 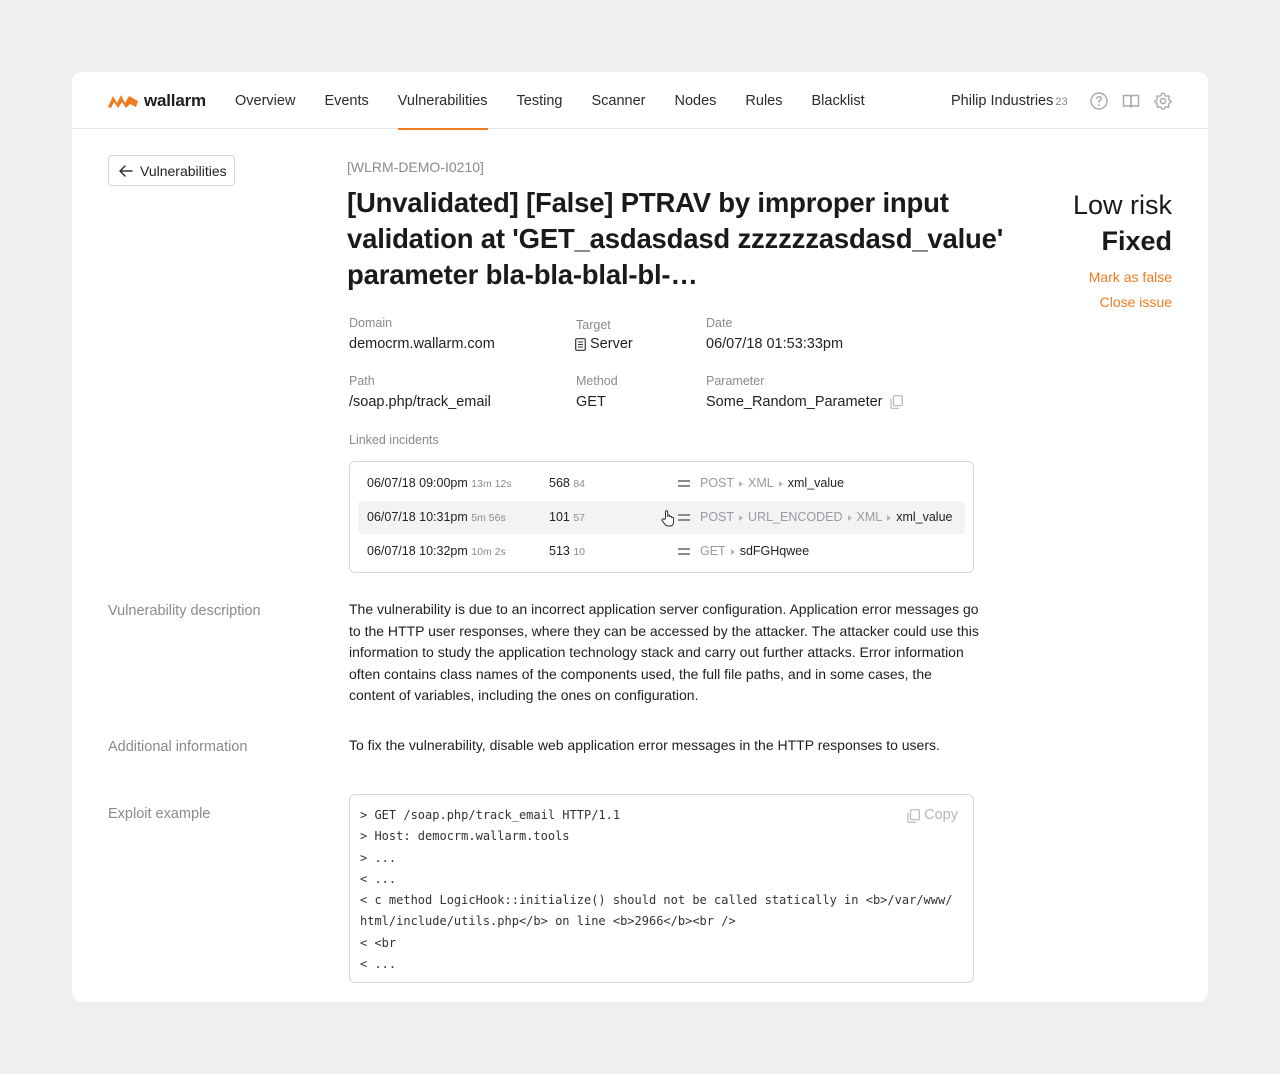 I want to click on chain-step: GET, so click(x=713, y=551).